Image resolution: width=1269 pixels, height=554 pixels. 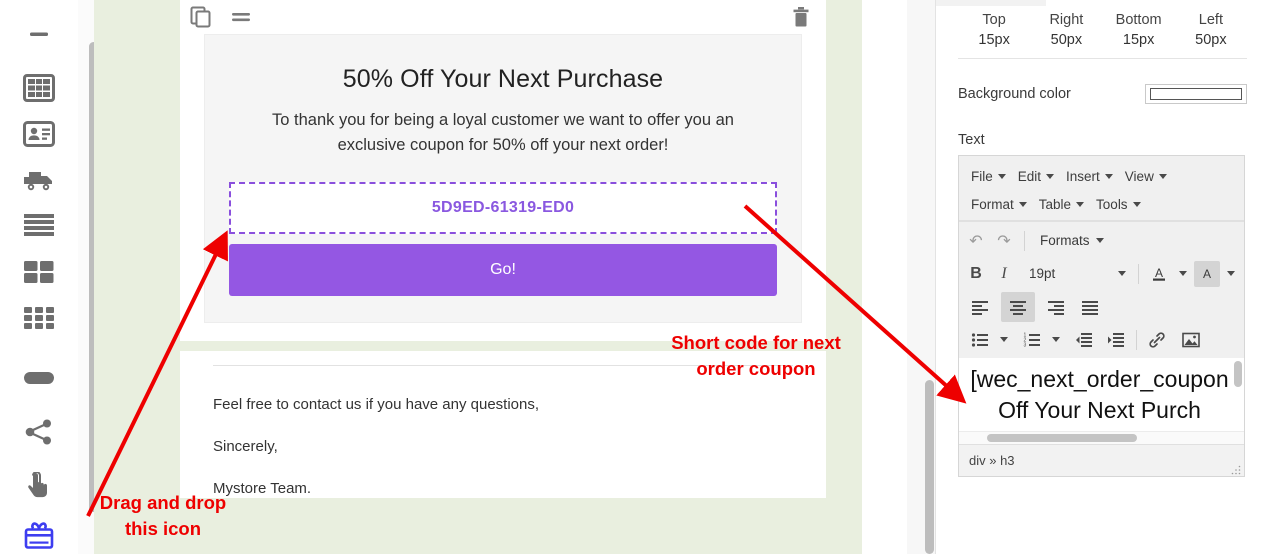 I want to click on editor-content-line-1: [wec_next_order_coupon, so click(x=1099, y=379).